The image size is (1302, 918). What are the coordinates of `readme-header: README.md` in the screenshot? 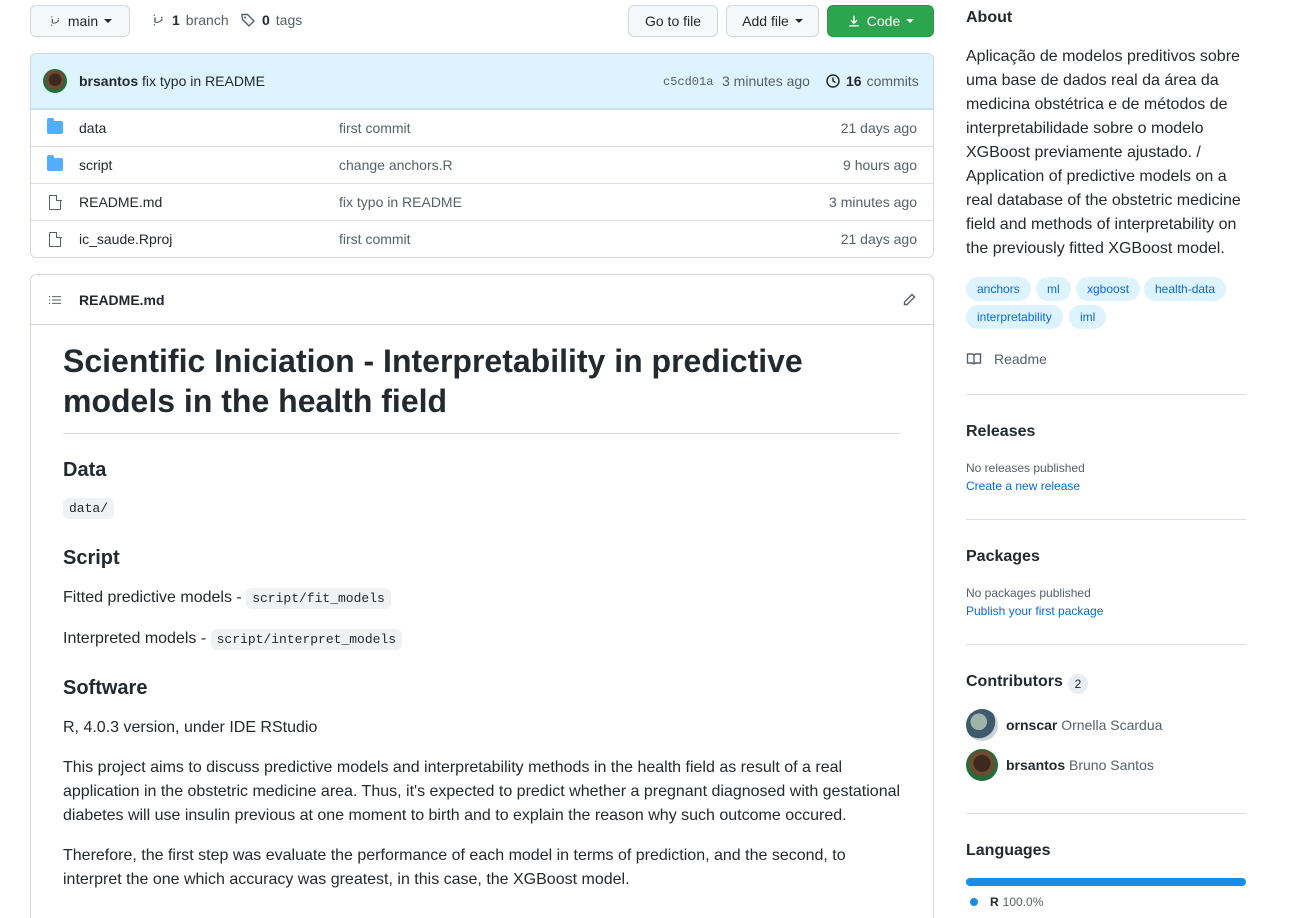 It's located at (482, 300).